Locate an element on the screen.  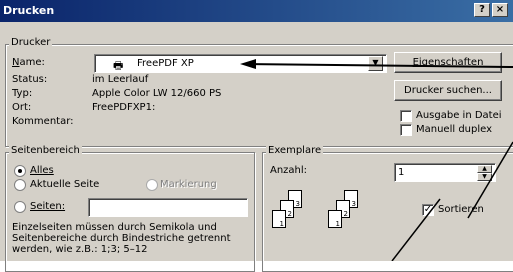
annotation-arrow-line is located at coordinates (380, 65).